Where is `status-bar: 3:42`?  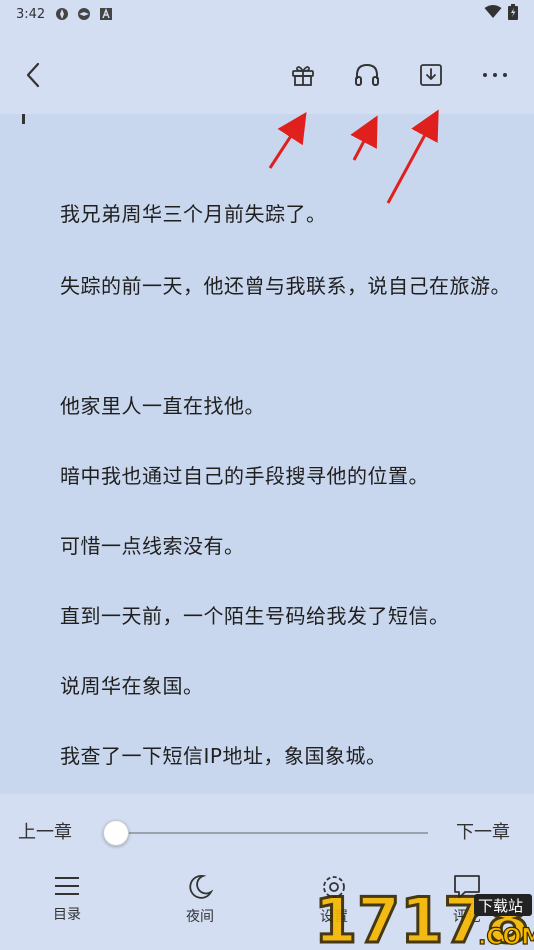
status-bar: 3:42 is located at coordinates (267, 14).